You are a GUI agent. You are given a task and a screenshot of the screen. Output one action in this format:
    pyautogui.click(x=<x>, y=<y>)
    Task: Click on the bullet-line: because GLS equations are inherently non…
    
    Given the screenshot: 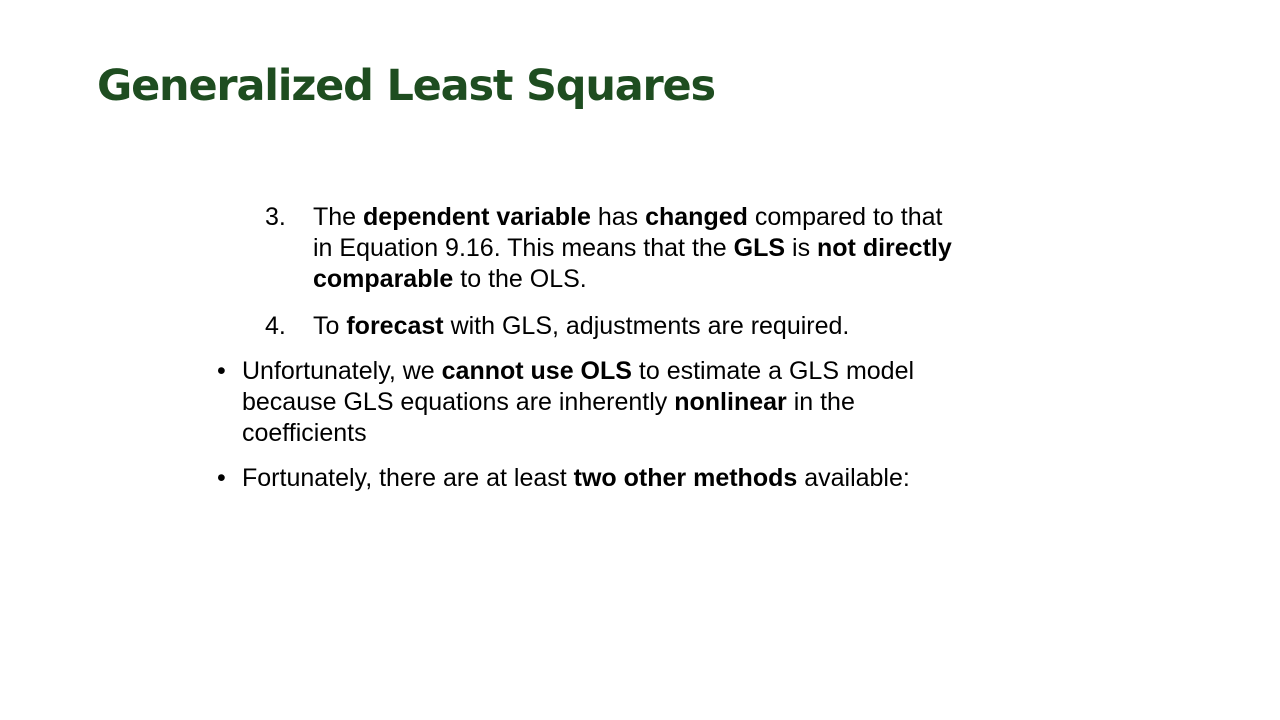 What is the action you would take?
    pyautogui.click(x=548, y=402)
    